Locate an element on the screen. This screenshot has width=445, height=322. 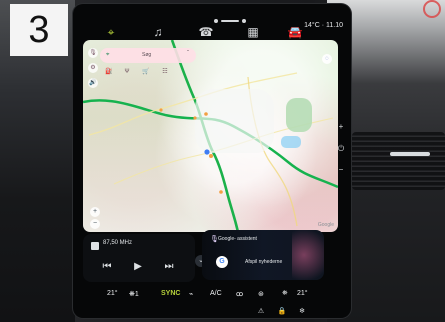
phone-icon: ☎ is located at coordinates (206, 32).